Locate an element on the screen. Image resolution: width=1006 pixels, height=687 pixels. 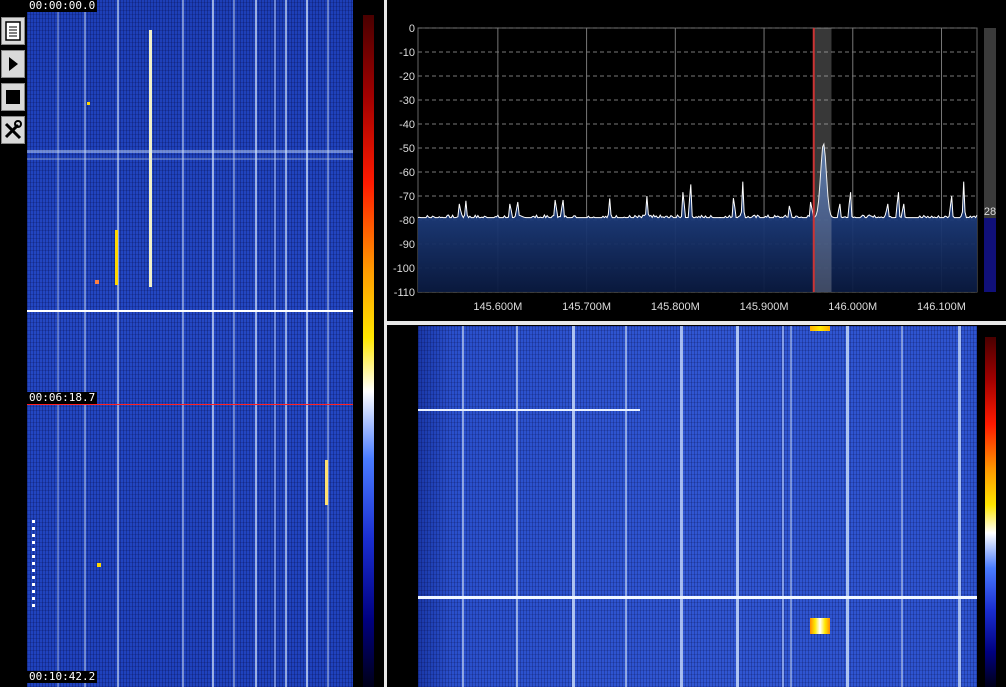
x-tick-label: 145.800M is located at coordinates (675, 307).